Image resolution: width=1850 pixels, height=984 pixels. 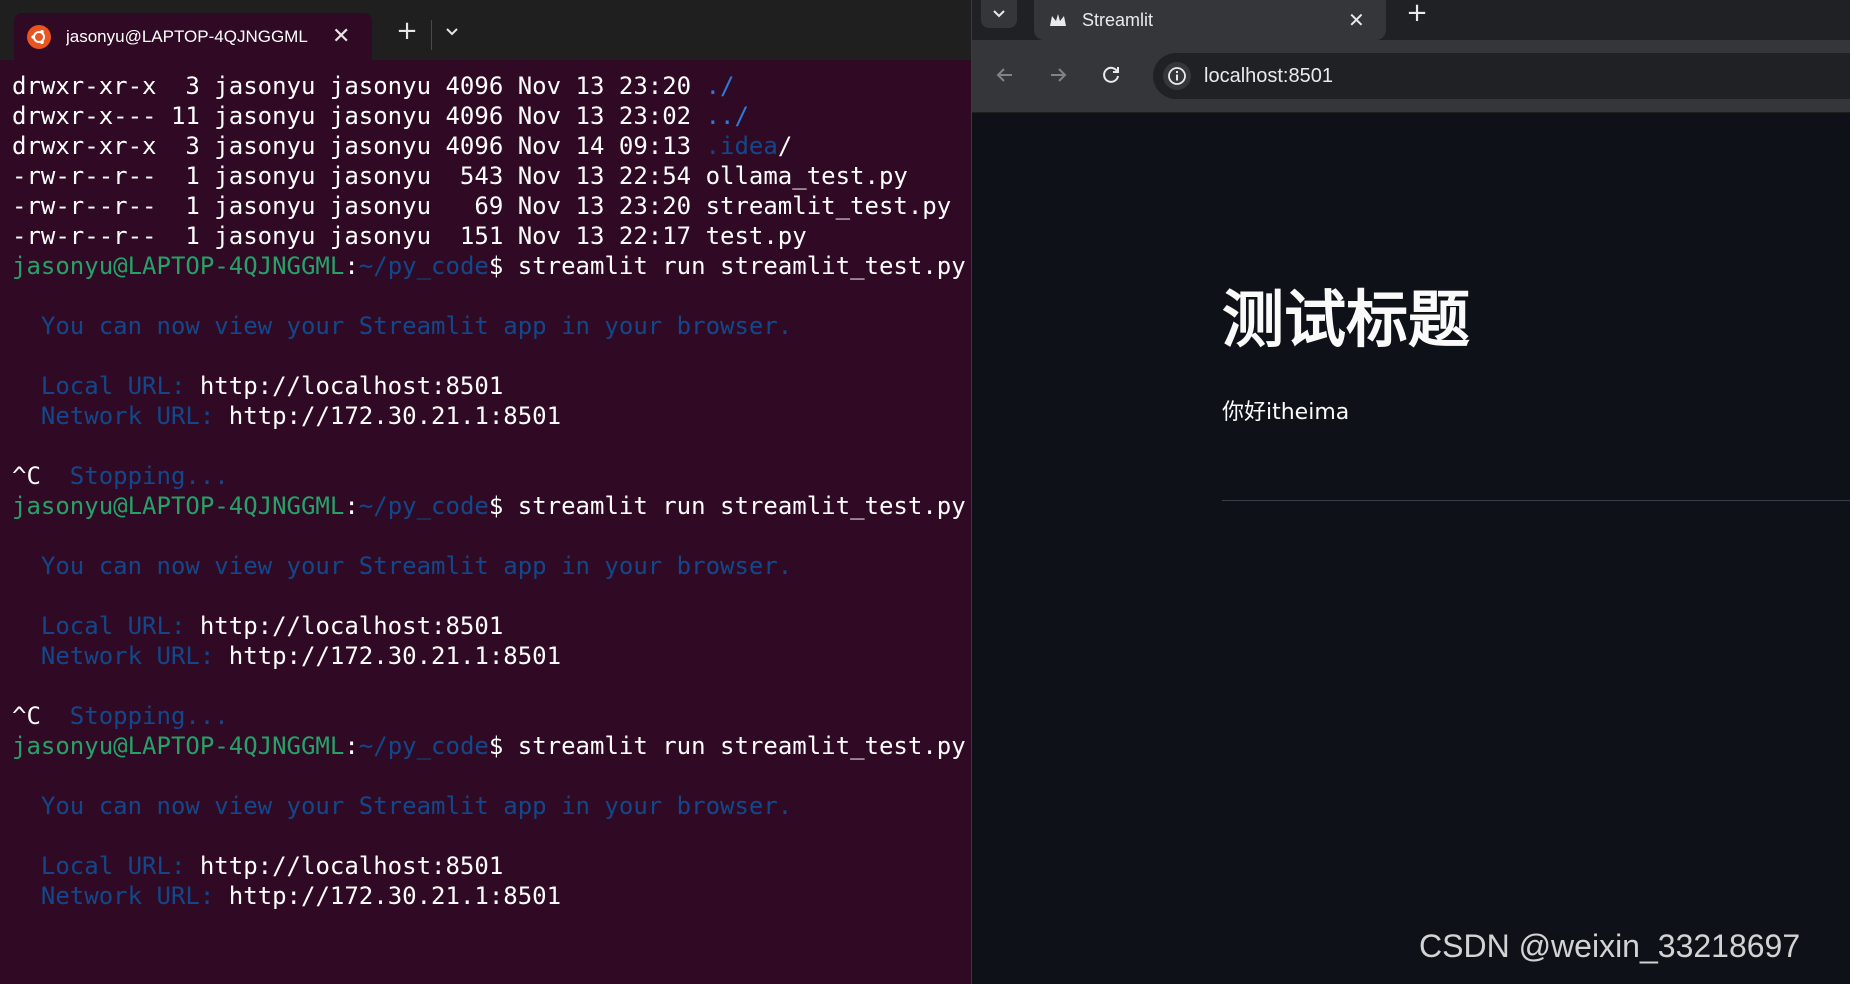 I want to click on browser-toolbar: localhost:8501, so click(x=1411, y=76).